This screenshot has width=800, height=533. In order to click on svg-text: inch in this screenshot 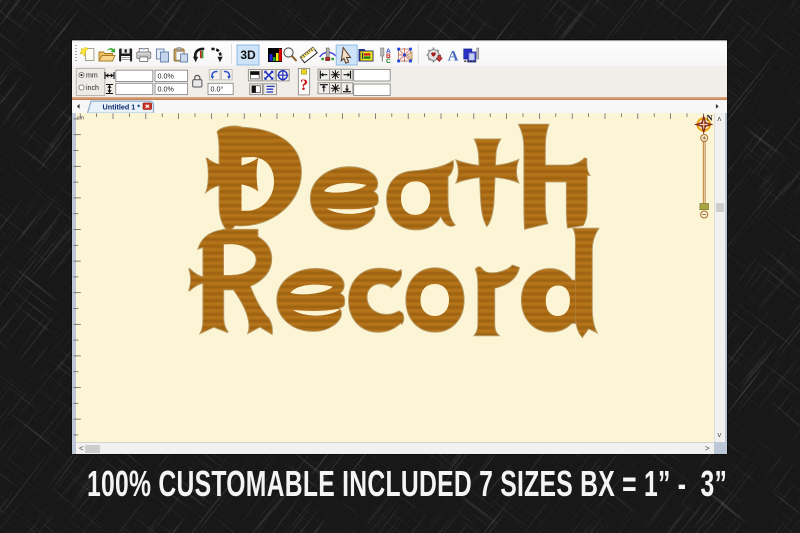, I will do `click(92, 88)`.